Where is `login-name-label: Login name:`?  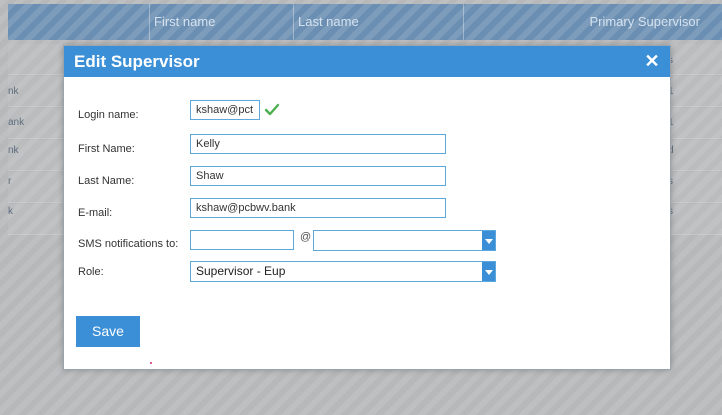
login-name-label: Login name: is located at coordinates (108, 115).